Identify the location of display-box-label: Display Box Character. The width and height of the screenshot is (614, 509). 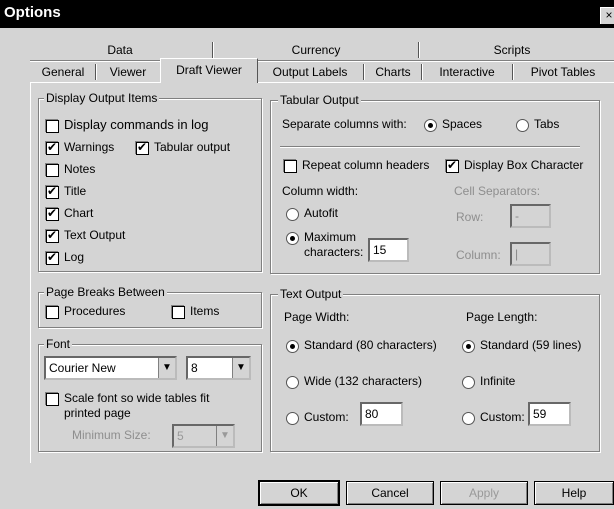
(524, 165).